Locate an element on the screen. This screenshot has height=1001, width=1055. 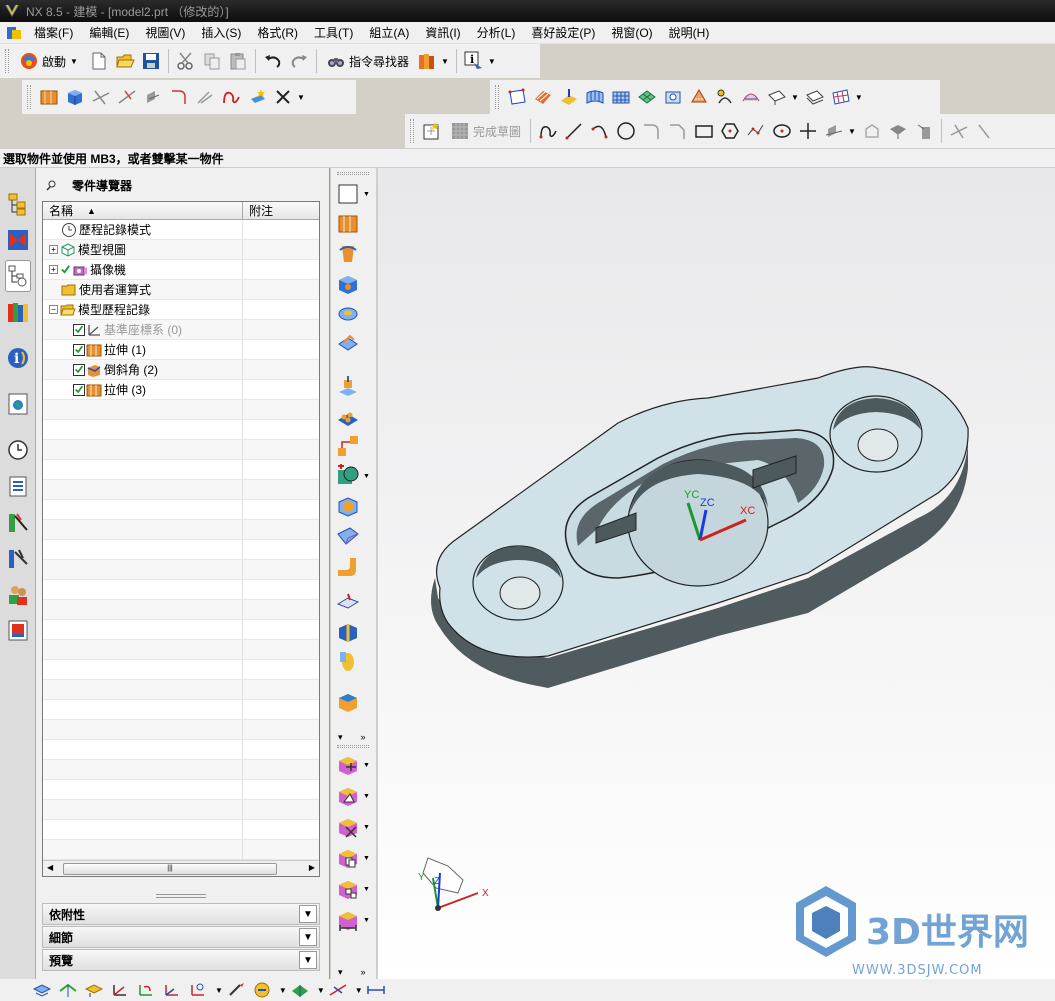
save-button is located at coordinates (151, 61).